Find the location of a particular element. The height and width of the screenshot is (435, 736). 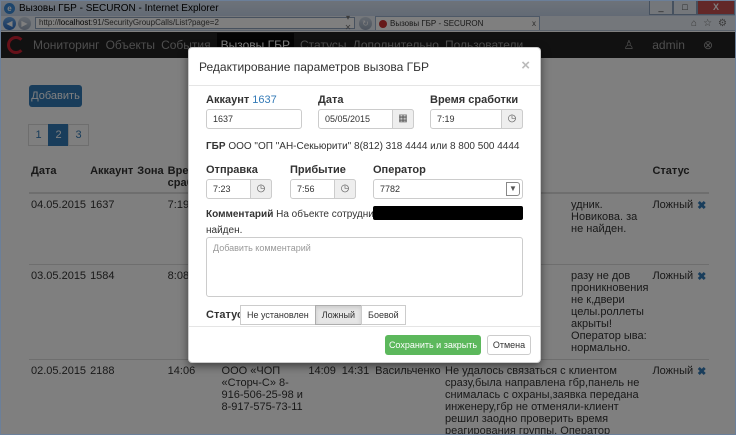

cancel-button: Отмена is located at coordinates (509, 345).